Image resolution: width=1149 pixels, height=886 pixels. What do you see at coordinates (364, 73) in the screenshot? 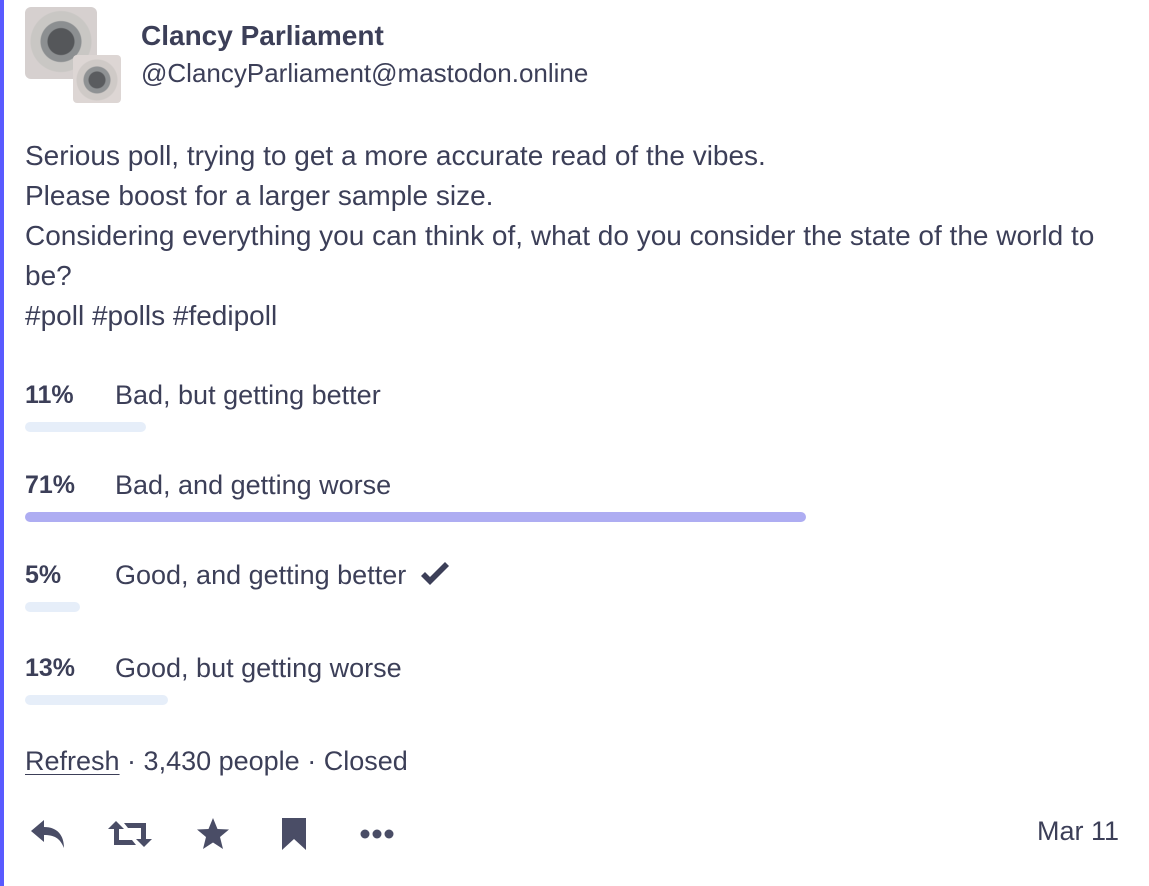
I see `account-handle: @ClancyParliament@mastodon.online` at bounding box center [364, 73].